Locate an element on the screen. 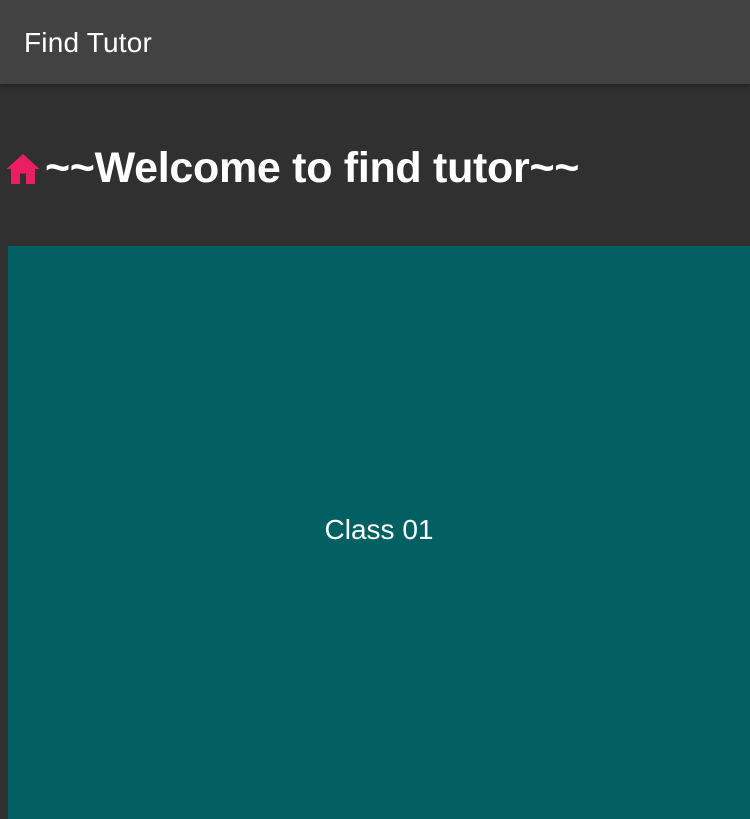 This screenshot has height=819, width=750. welcome-header: ~~Welcome to find tutor~~ is located at coordinates (291, 168).